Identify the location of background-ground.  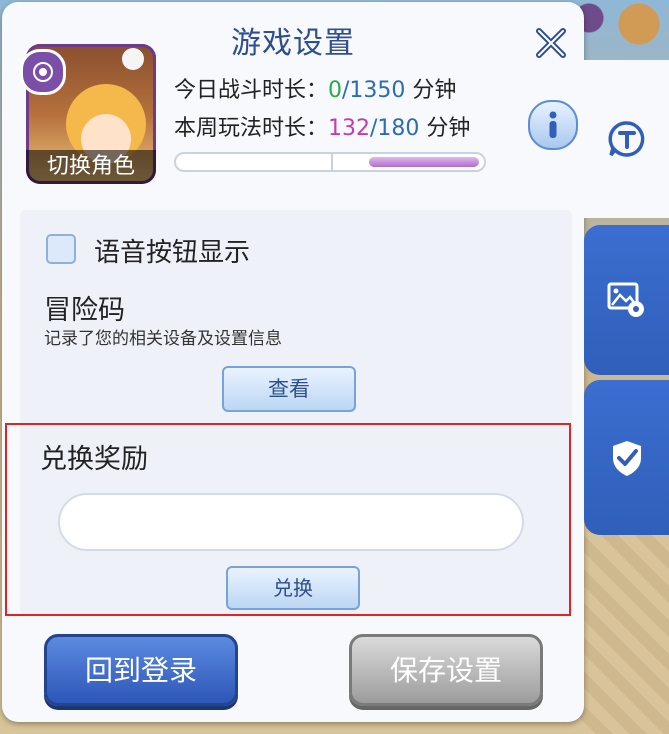
(624, 624).